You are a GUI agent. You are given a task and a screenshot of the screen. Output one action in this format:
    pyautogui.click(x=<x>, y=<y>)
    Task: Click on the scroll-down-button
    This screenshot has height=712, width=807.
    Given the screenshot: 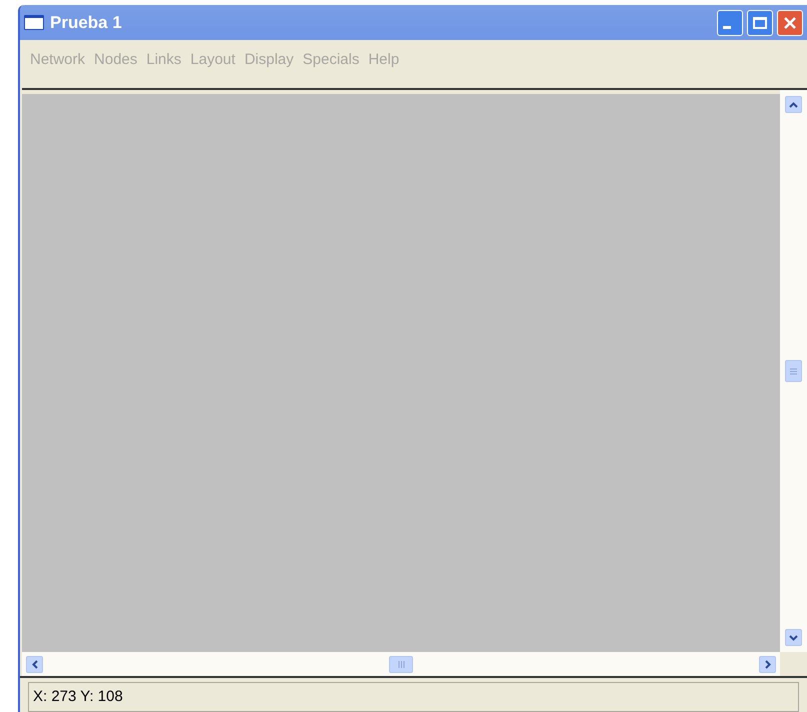 What is the action you would take?
    pyautogui.click(x=793, y=637)
    